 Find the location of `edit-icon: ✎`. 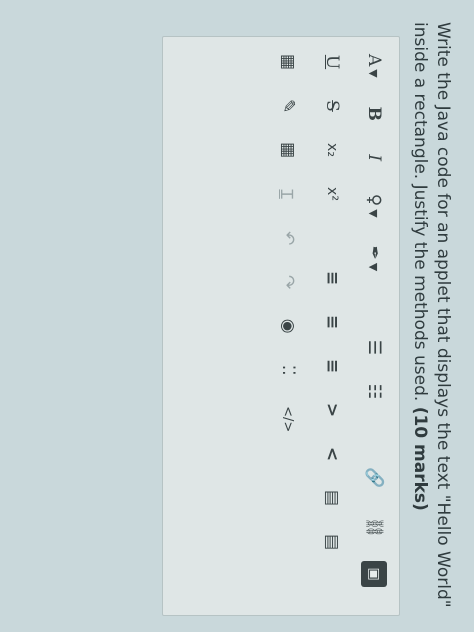

edit-icon: ✎ is located at coordinates (288, 106).